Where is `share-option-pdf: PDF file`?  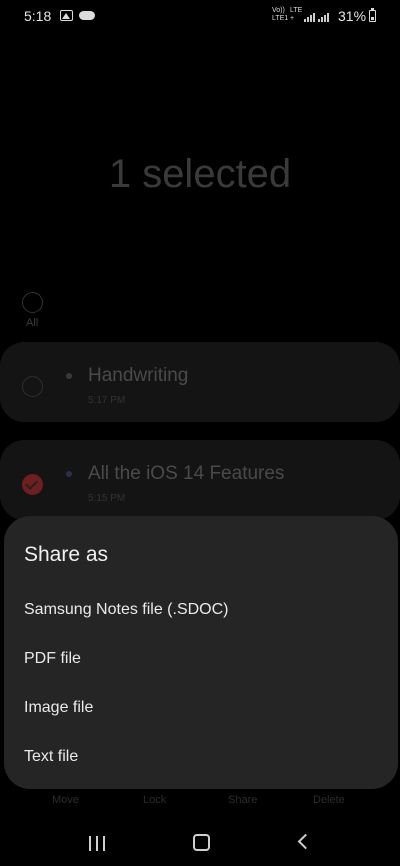 share-option-pdf: PDF file is located at coordinates (52, 659).